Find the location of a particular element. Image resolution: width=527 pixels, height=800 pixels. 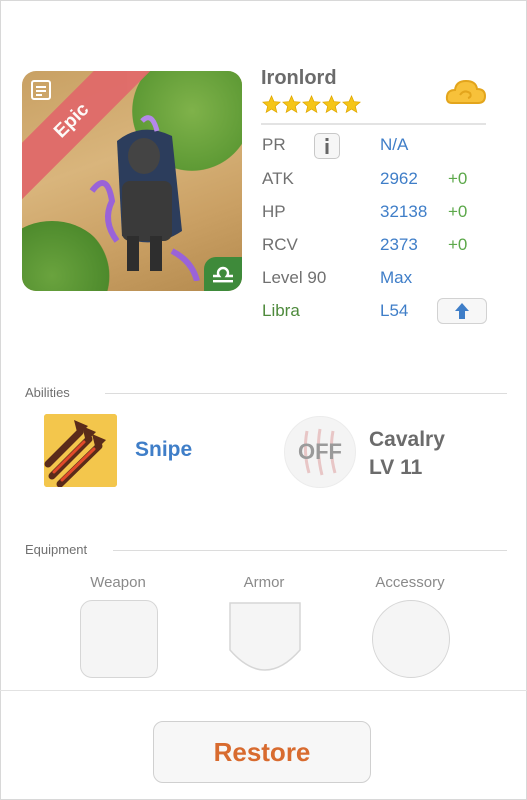

passive-level: LV 11 is located at coordinates (396, 467).